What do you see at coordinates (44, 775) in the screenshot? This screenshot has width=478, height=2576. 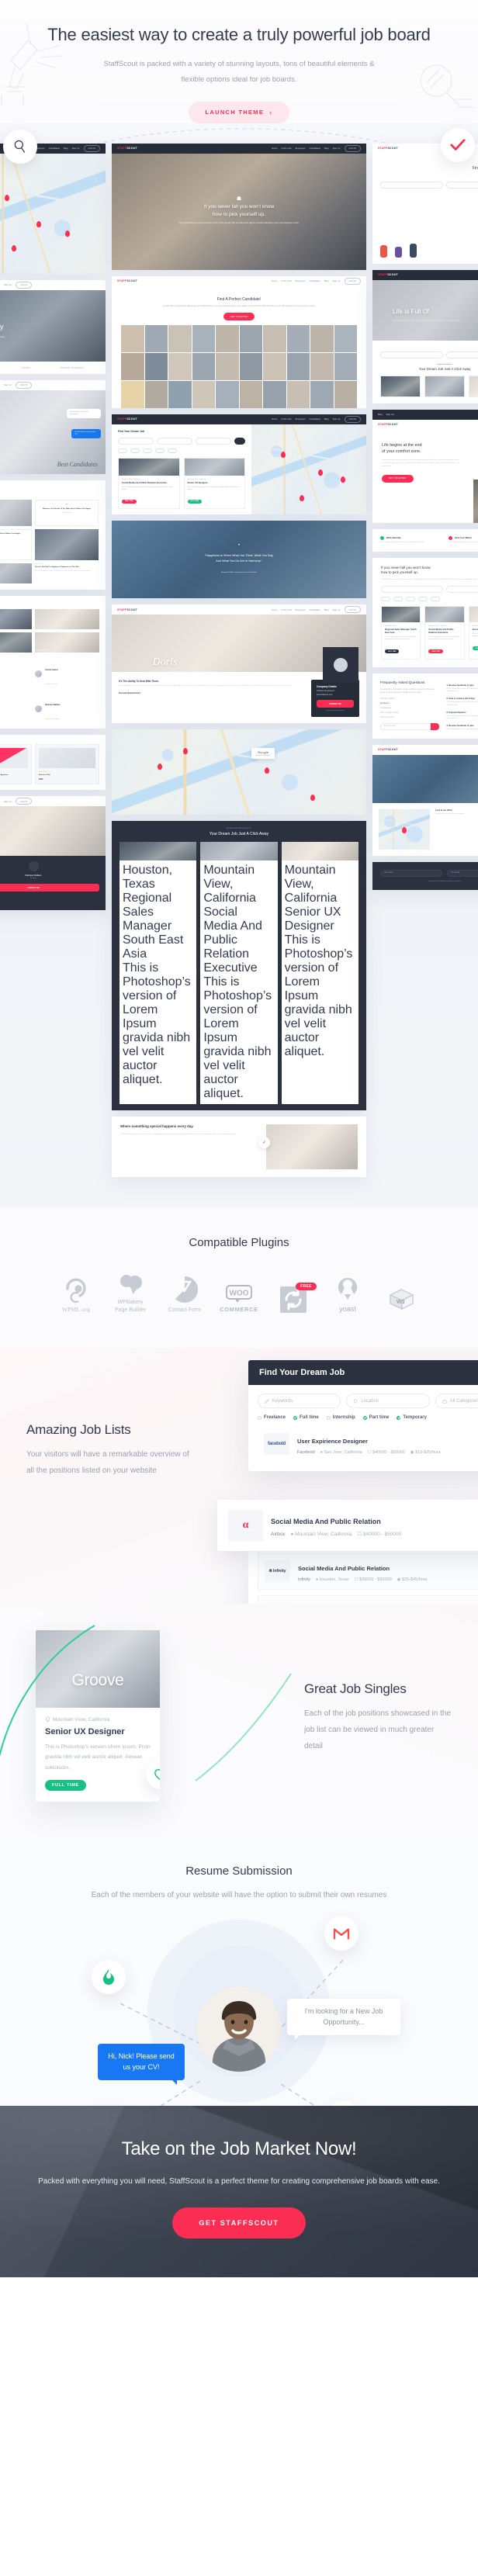 I see `product-title: Business Plan` at bounding box center [44, 775].